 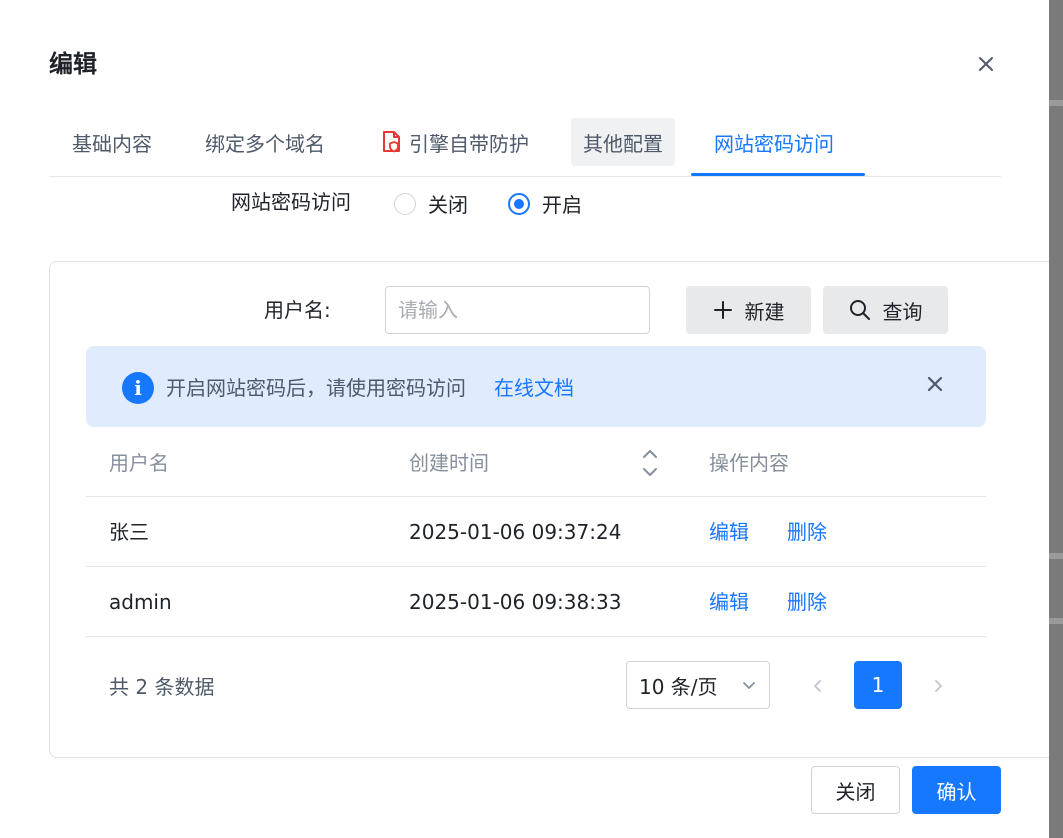 I want to click on cell-created: 2025-01-06 09:37:24, so click(x=515, y=532).